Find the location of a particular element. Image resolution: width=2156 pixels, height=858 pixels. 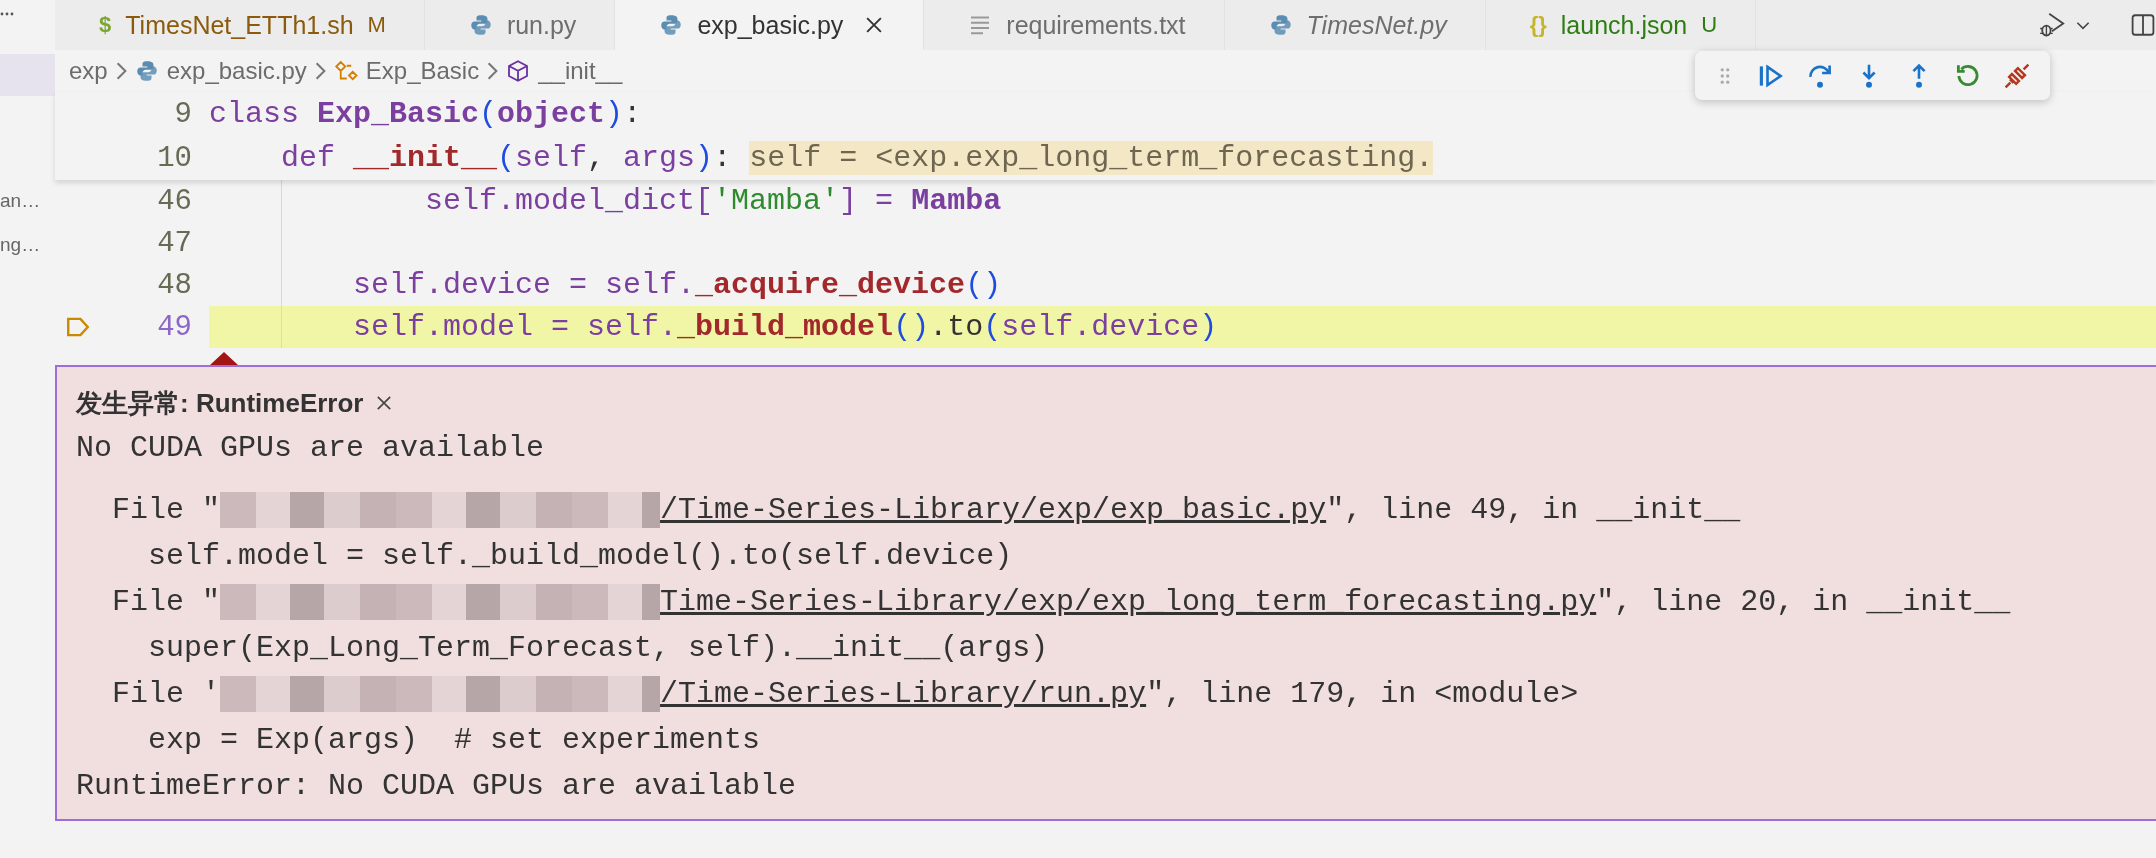

exception-title: 发生异常: RuntimeError is located at coordinates (220, 403).